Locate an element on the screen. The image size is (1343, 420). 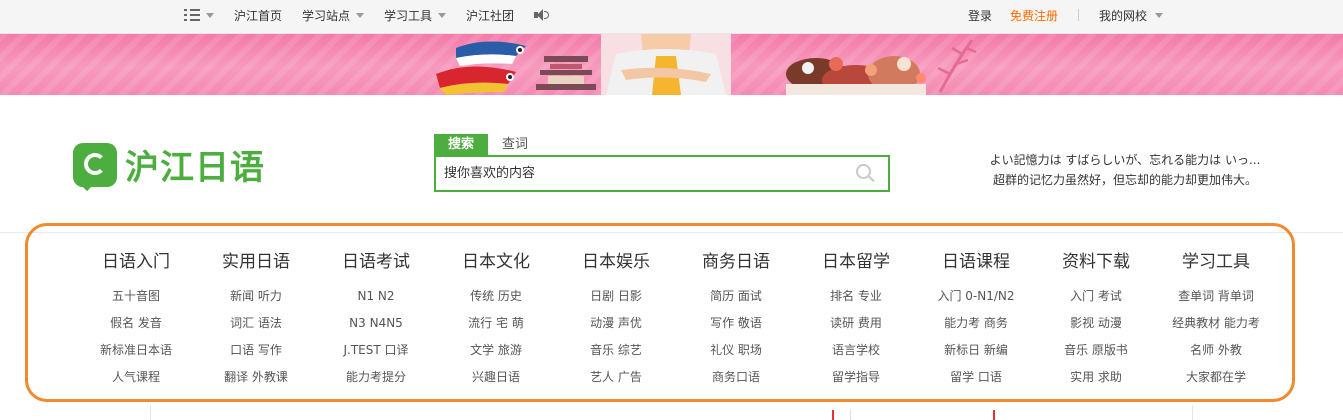
category-column: 学习工具查单词 背单词 经典教材 能力考 名师 外教 大家都在学 is located at coordinates (1216, 320).